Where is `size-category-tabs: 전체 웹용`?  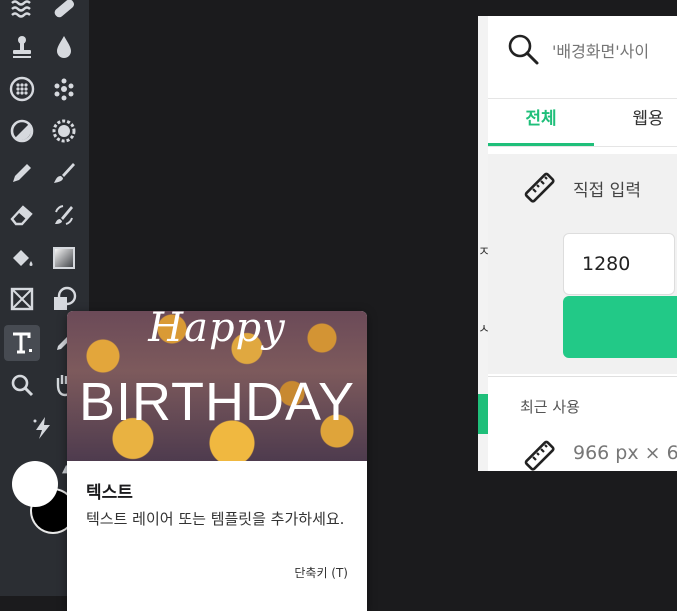
size-category-tabs: 전체 웹용 is located at coordinates (582, 122).